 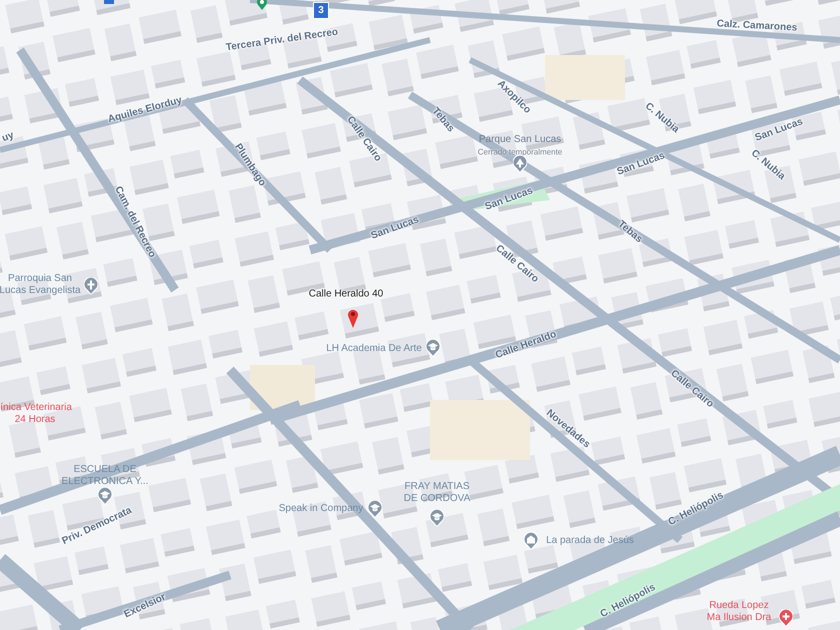 What do you see at coordinates (91, 286) in the screenshot?
I see `cross-icon` at bounding box center [91, 286].